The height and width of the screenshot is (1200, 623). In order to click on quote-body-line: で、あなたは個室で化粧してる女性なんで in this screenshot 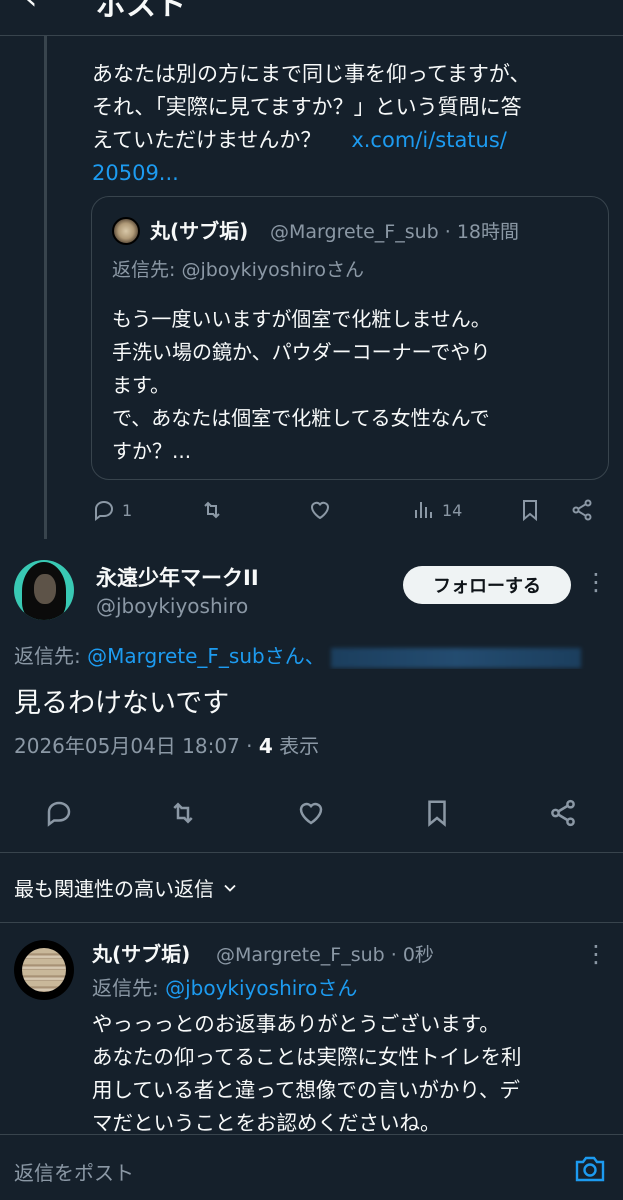, I will do `click(301, 418)`.